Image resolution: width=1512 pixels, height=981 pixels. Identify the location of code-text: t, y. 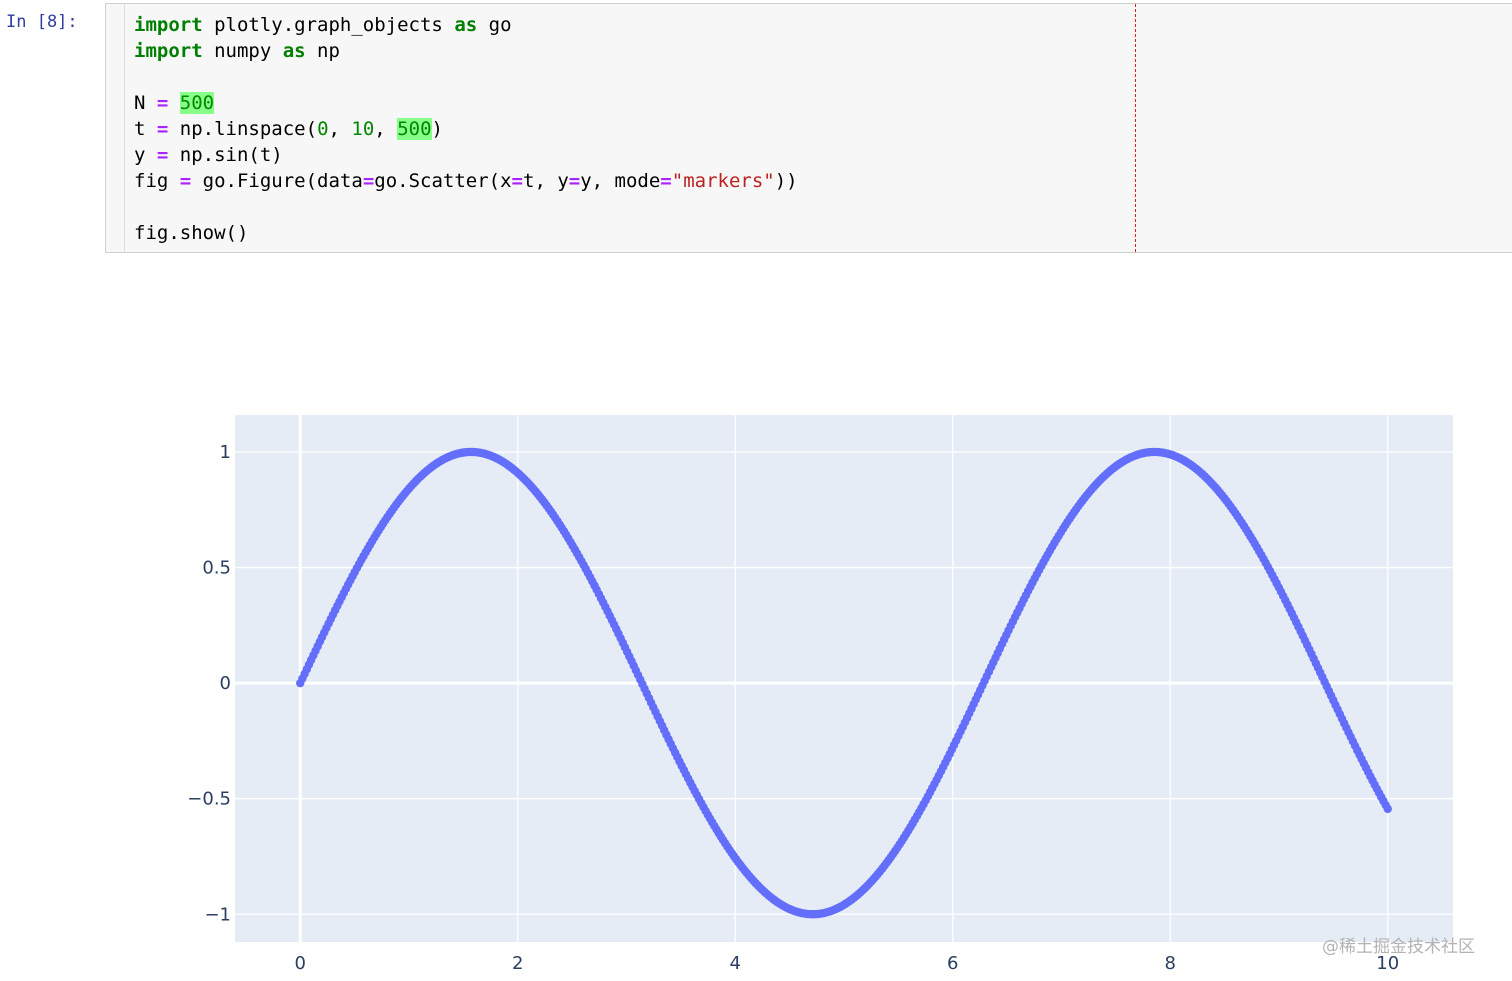
(546, 181).